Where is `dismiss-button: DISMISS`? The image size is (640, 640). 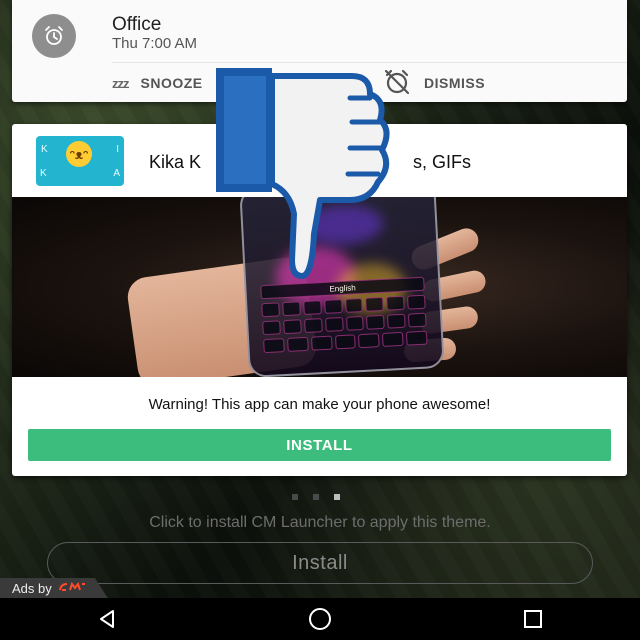
dismiss-button: DISMISS is located at coordinates (434, 82).